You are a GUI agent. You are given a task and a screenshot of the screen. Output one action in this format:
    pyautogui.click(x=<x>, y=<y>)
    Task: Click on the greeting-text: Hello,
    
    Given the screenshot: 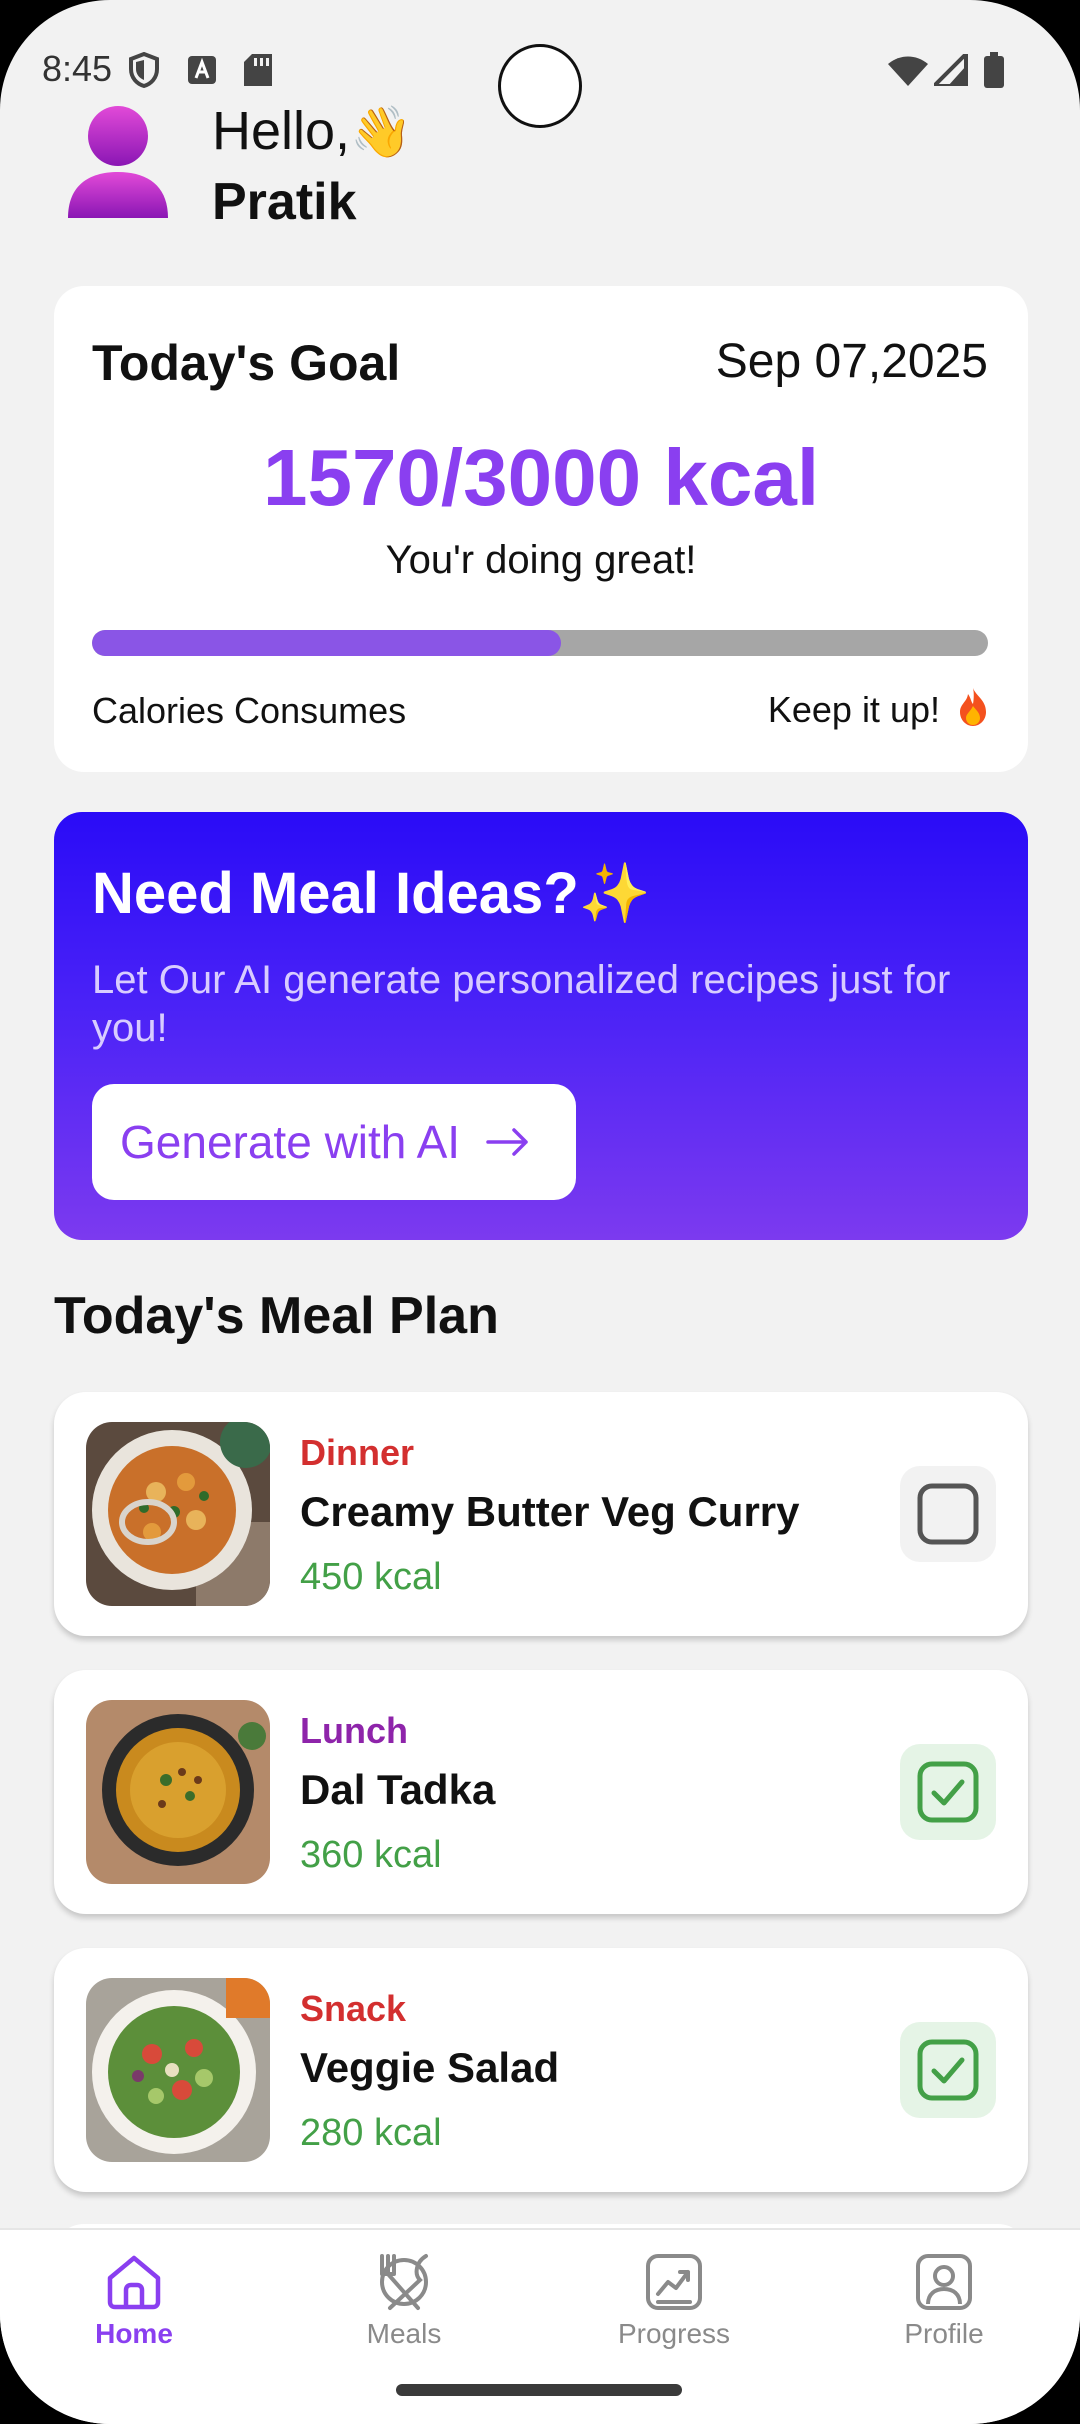 What is the action you would take?
    pyautogui.click(x=281, y=131)
    